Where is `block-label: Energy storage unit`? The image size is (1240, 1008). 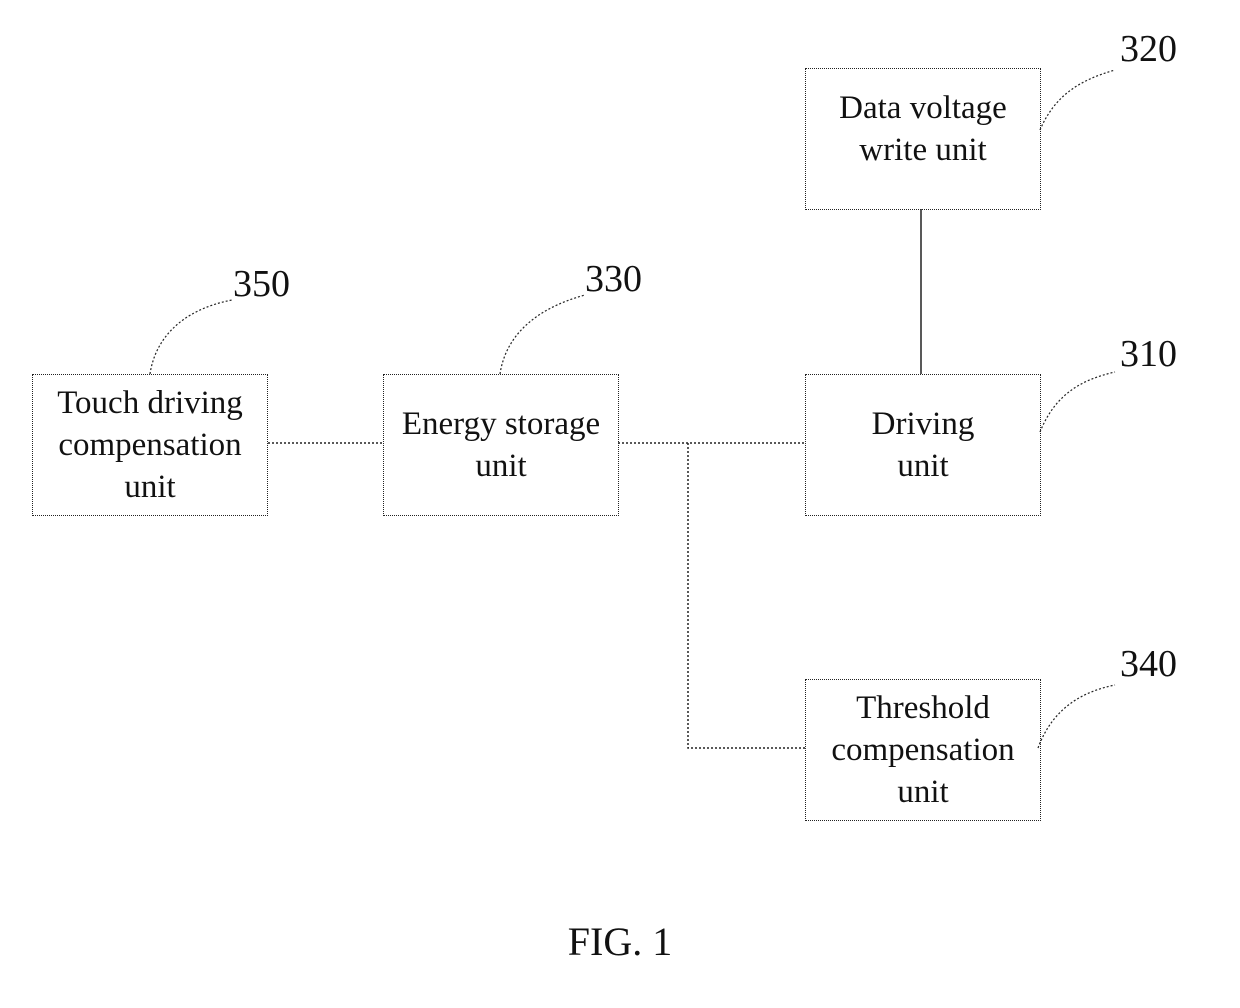 block-label: Energy storage unit is located at coordinates (501, 445).